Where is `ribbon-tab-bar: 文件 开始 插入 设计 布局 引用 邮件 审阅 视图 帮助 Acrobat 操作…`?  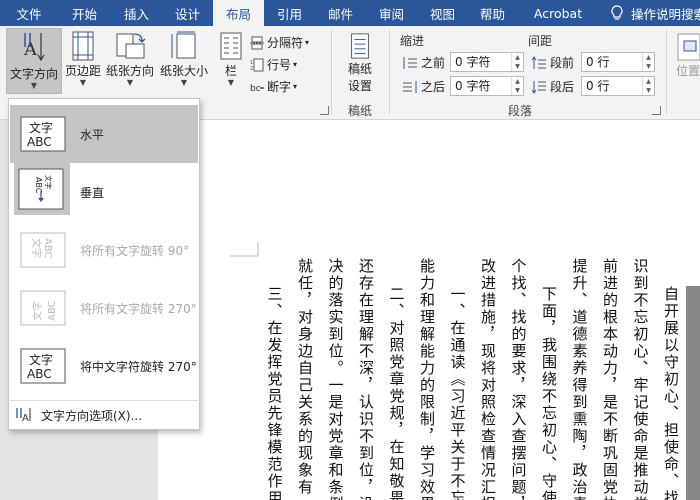
ribbon-tab-bar: 文件 开始 插入 设计 布局 引用 邮件 审阅 视图 帮助 Acrobat 操作… is located at coordinates (350, 13).